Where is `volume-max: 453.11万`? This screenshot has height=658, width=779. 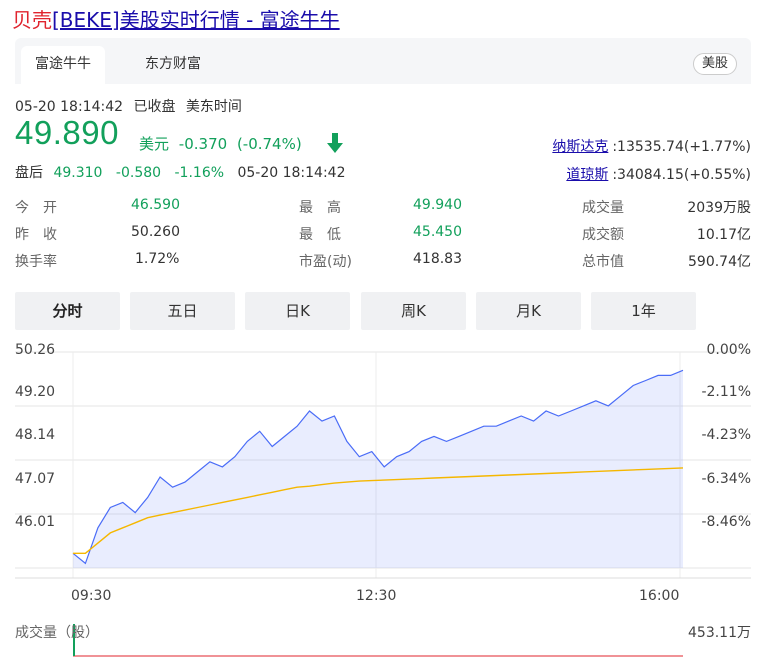 volume-max: 453.11万 is located at coordinates (719, 633).